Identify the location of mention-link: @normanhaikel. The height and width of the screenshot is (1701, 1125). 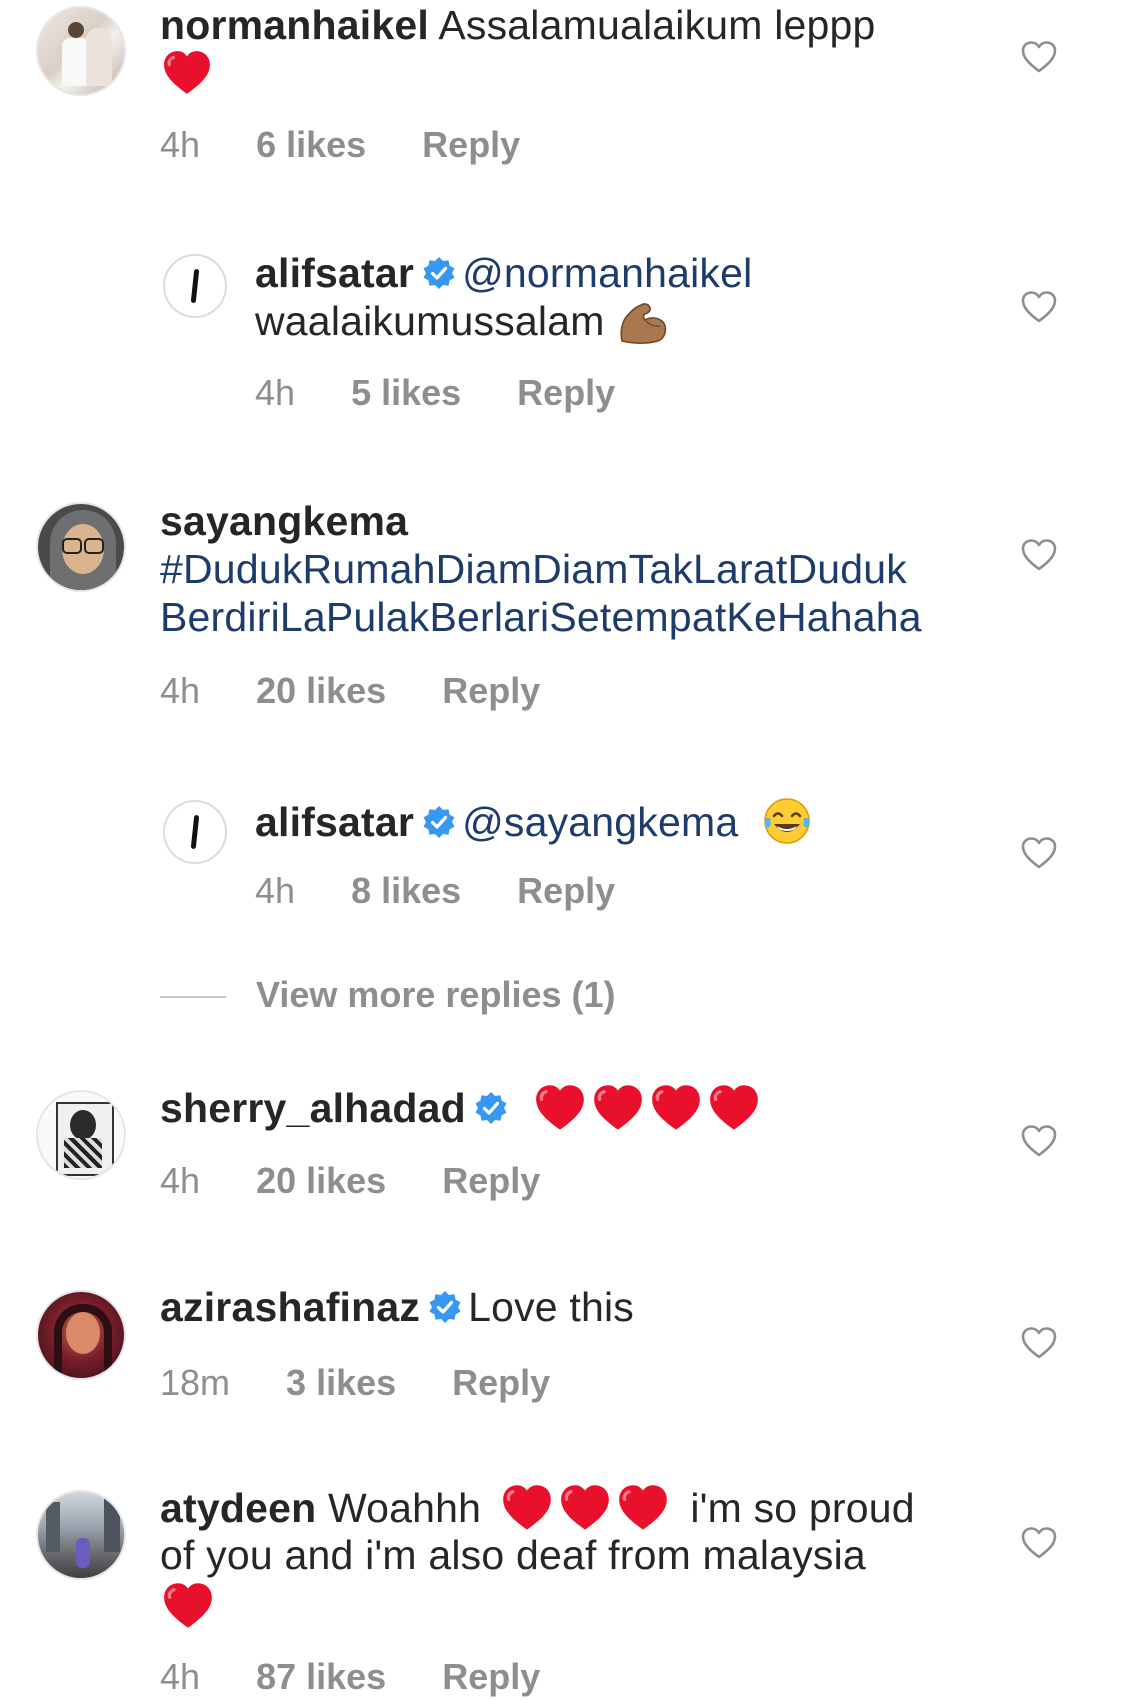
(607, 273).